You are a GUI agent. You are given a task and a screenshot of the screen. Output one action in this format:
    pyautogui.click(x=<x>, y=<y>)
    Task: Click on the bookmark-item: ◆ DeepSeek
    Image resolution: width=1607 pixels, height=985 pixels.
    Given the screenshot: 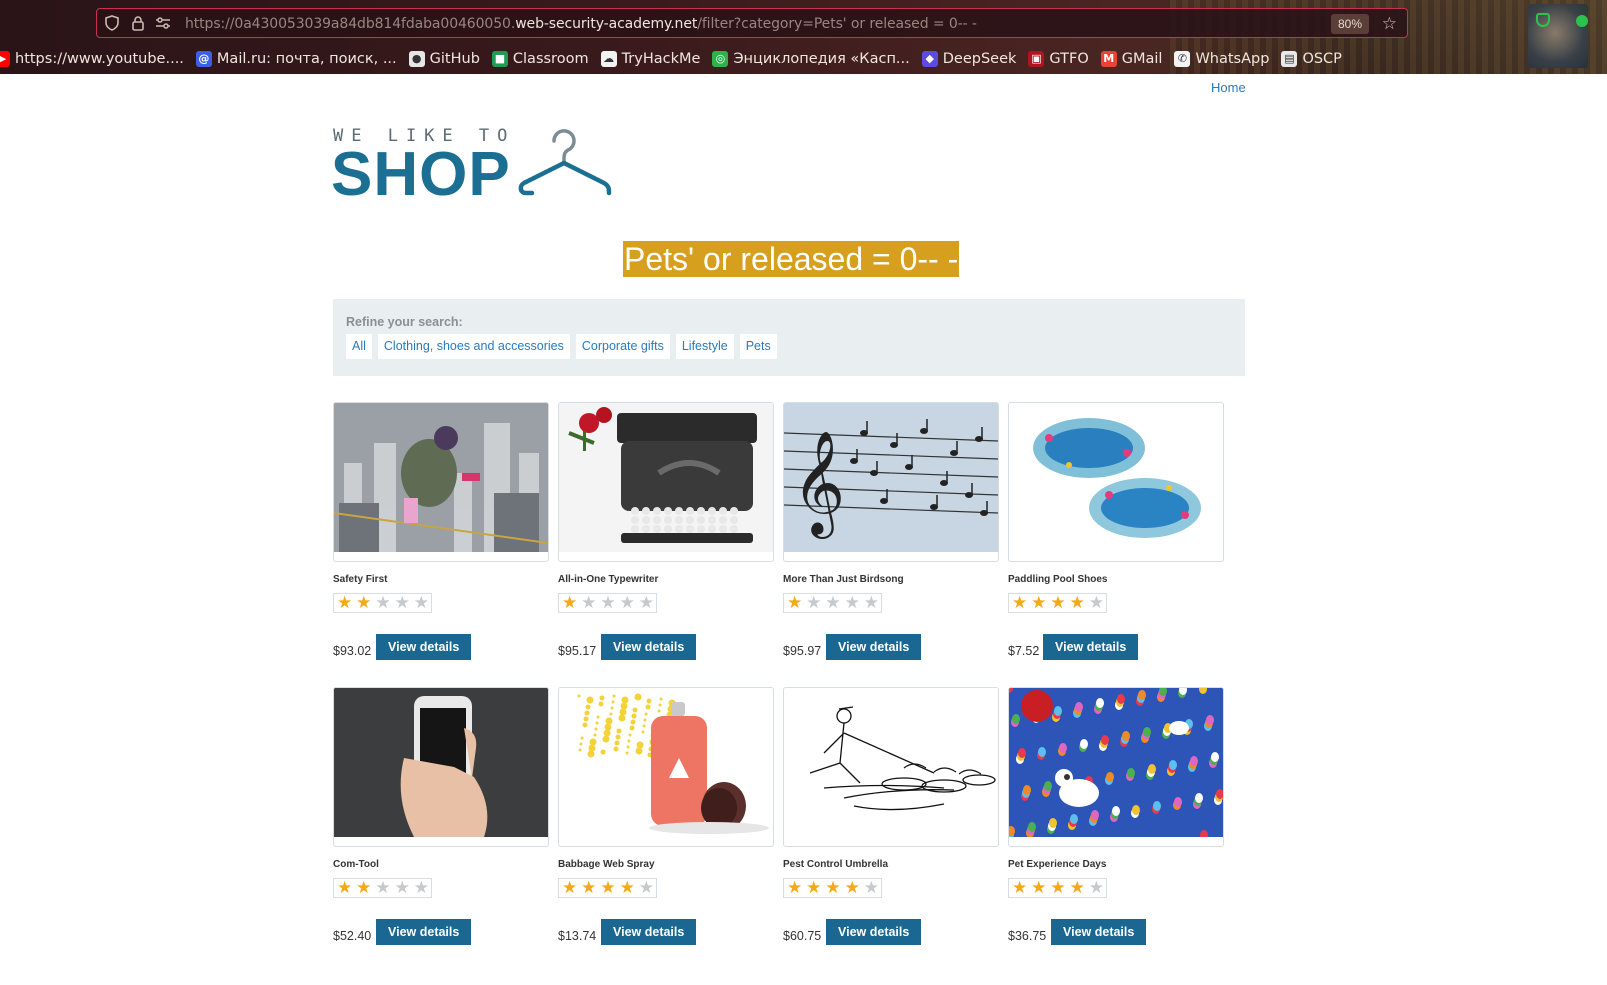 What is the action you would take?
    pyautogui.click(x=968, y=59)
    